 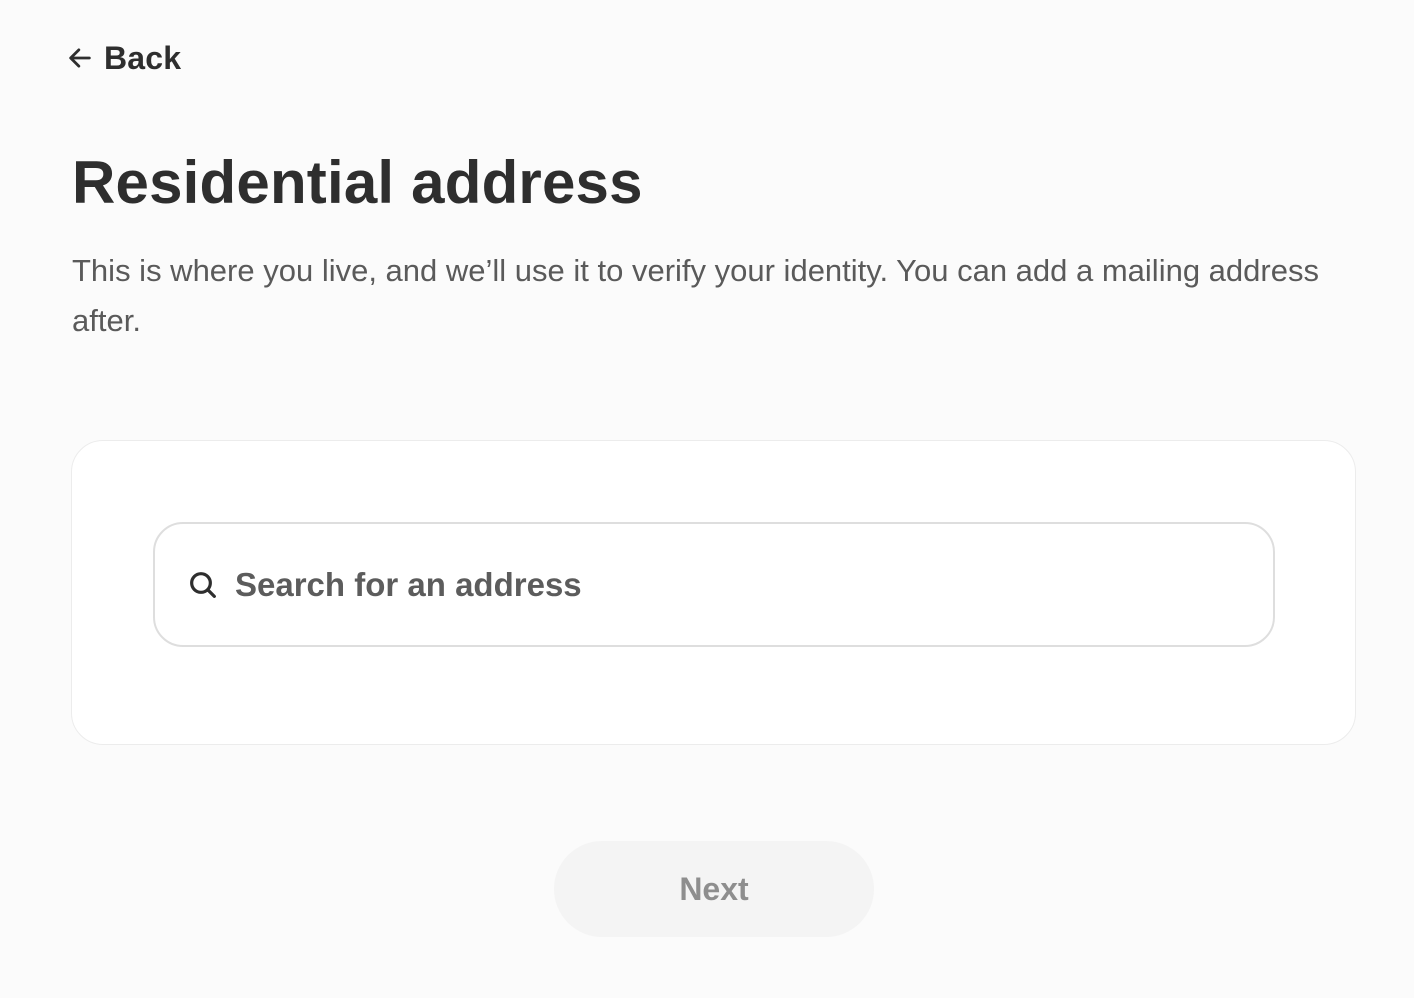 I want to click on back-link: Back, so click(x=123, y=58).